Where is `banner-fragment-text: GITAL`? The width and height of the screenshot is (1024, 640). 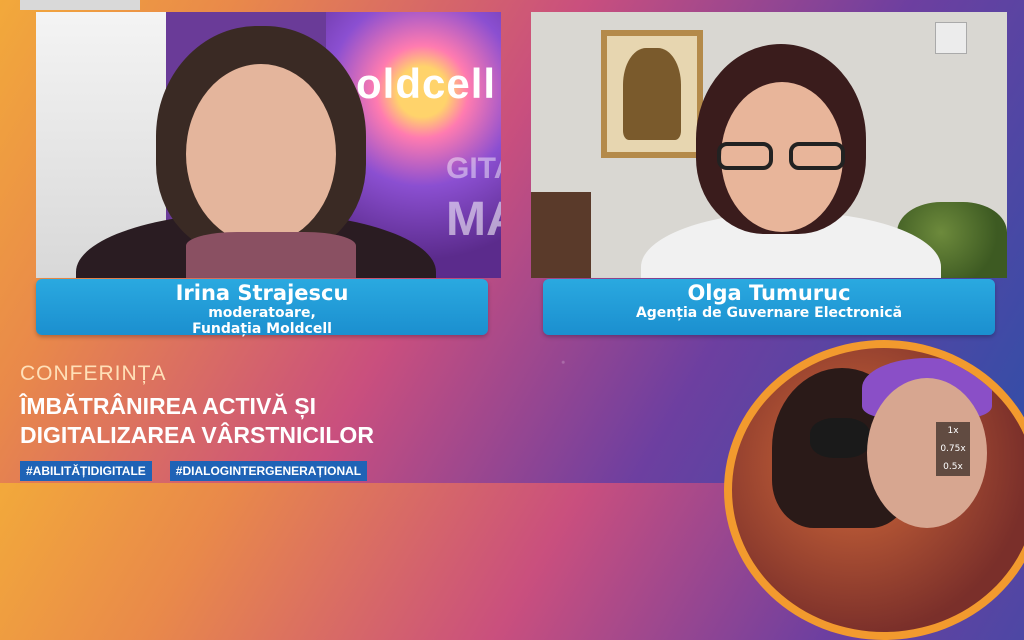
banner-fragment-text: GITAL is located at coordinates (473, 168).